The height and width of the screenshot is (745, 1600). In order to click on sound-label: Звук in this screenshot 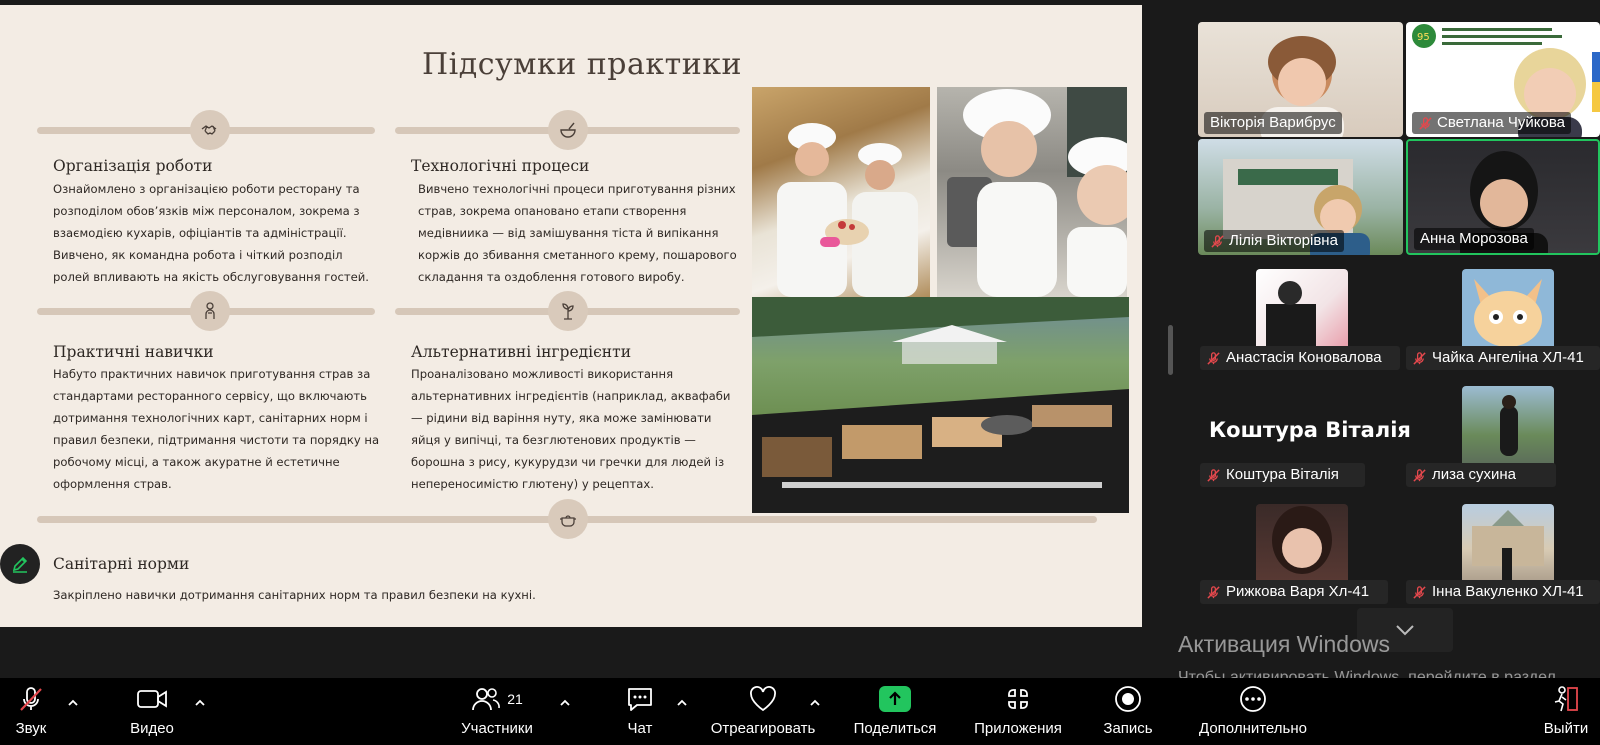, I will do `click(31, 728)`.